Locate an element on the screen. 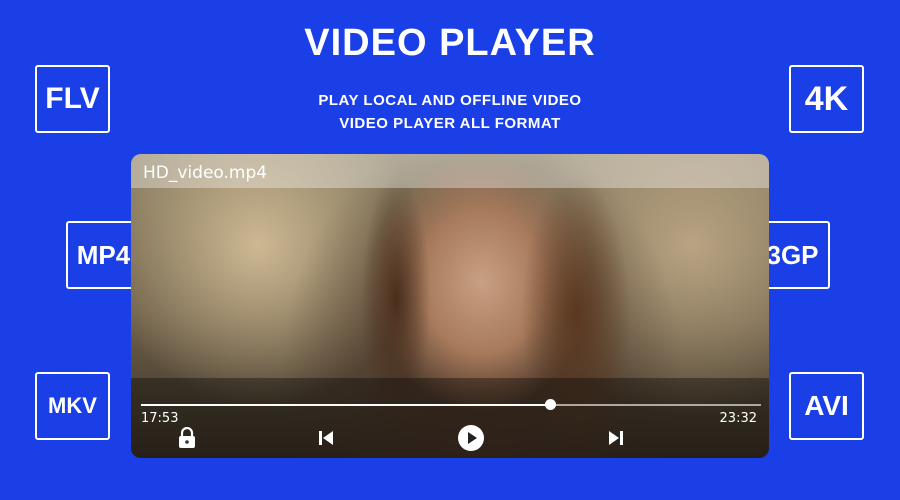  lock-icon is located at coordinates (187, 437).